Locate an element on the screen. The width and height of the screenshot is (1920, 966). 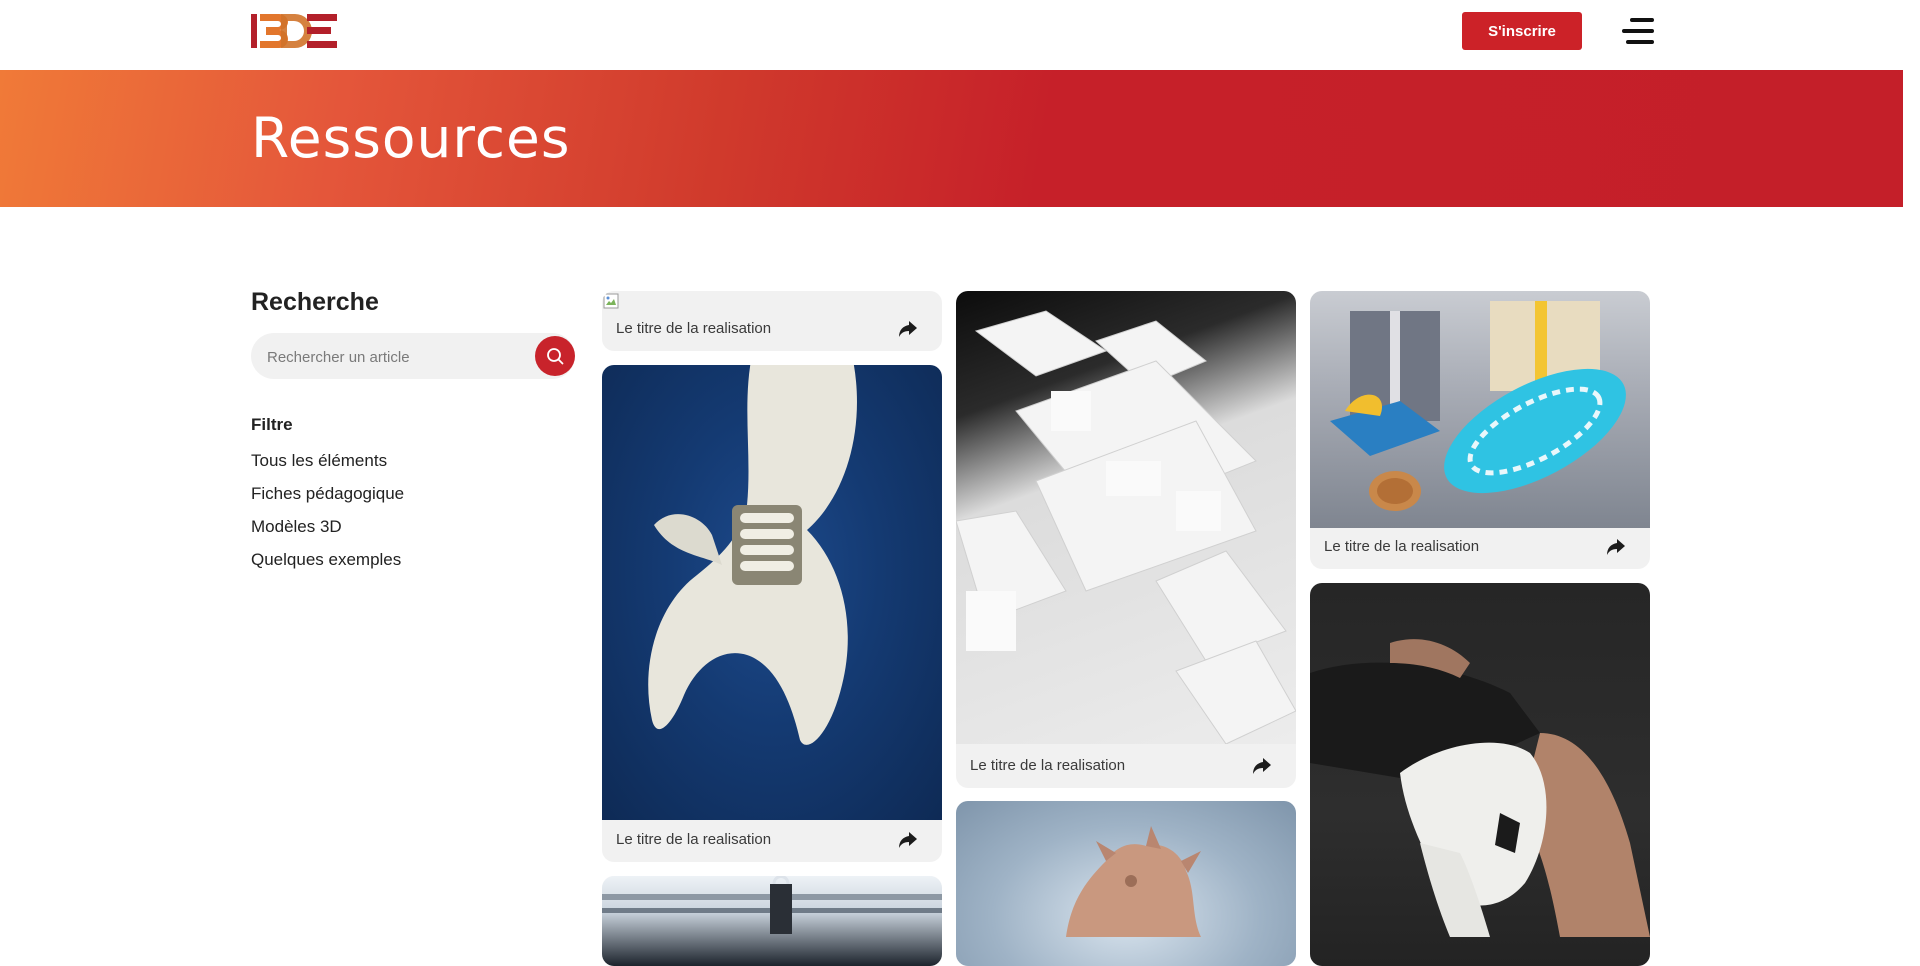
dragon-figurine-image is located at coordinates (1126, 883).